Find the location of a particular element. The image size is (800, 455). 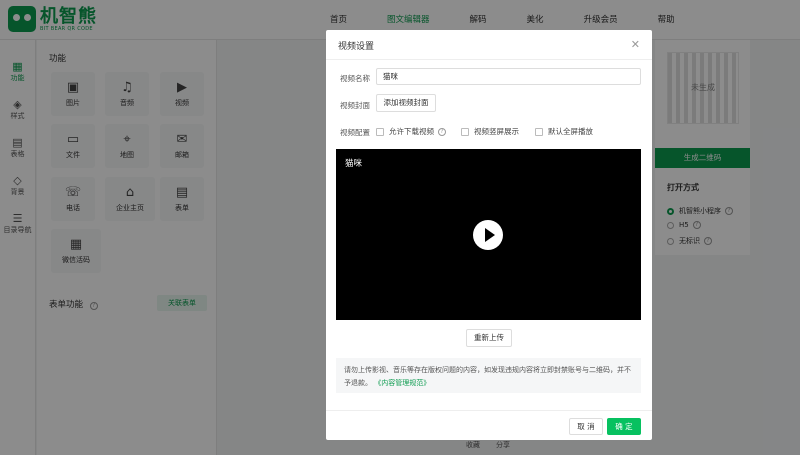

play-icon is located at coordinates (488, 235).